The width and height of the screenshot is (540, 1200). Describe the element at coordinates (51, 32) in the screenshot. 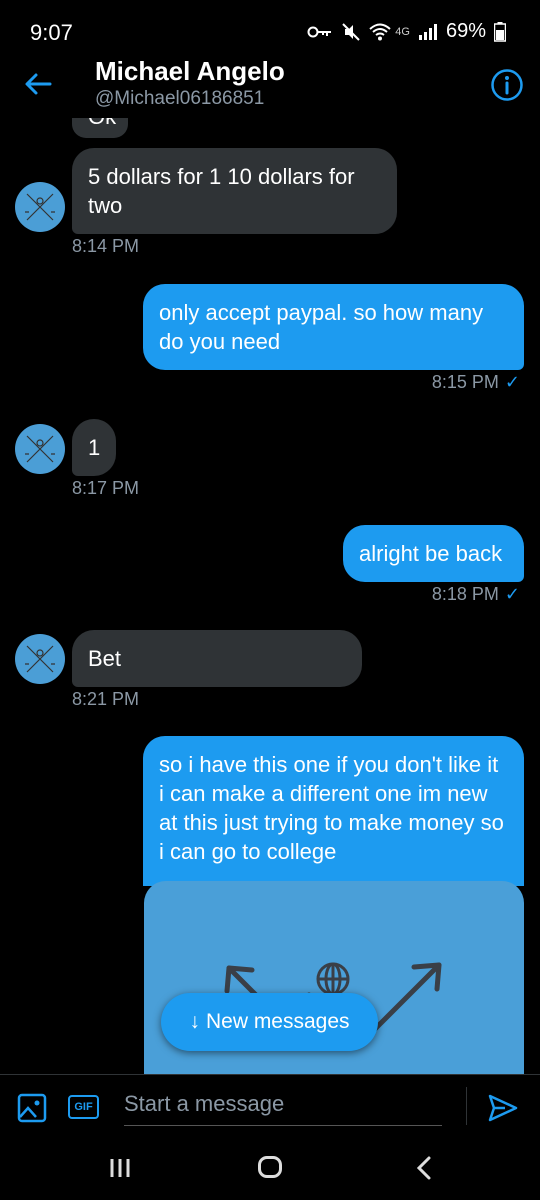

I see `status-time: 9:07` at that location.